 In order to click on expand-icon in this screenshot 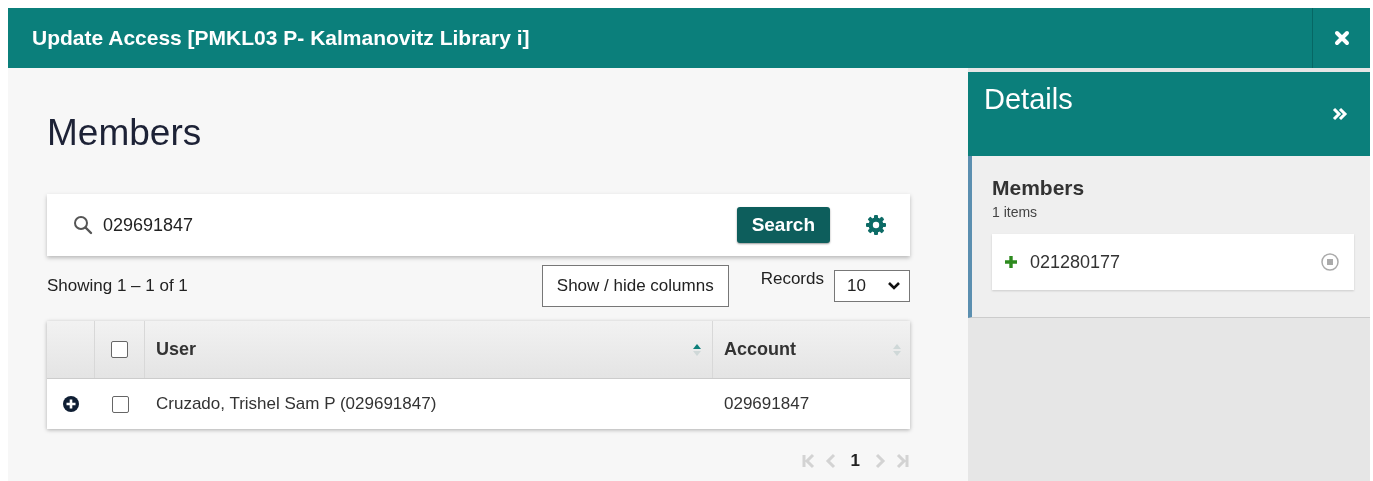, I will do `click(71, 404)`.